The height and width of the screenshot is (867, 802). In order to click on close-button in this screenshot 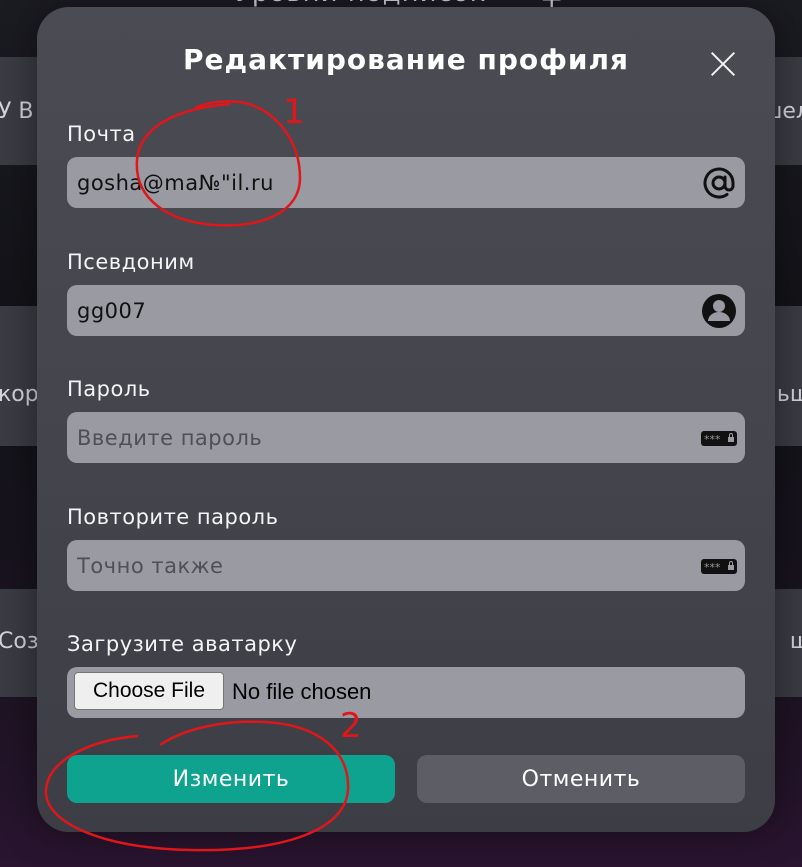, I will do `click(723, 64)`.